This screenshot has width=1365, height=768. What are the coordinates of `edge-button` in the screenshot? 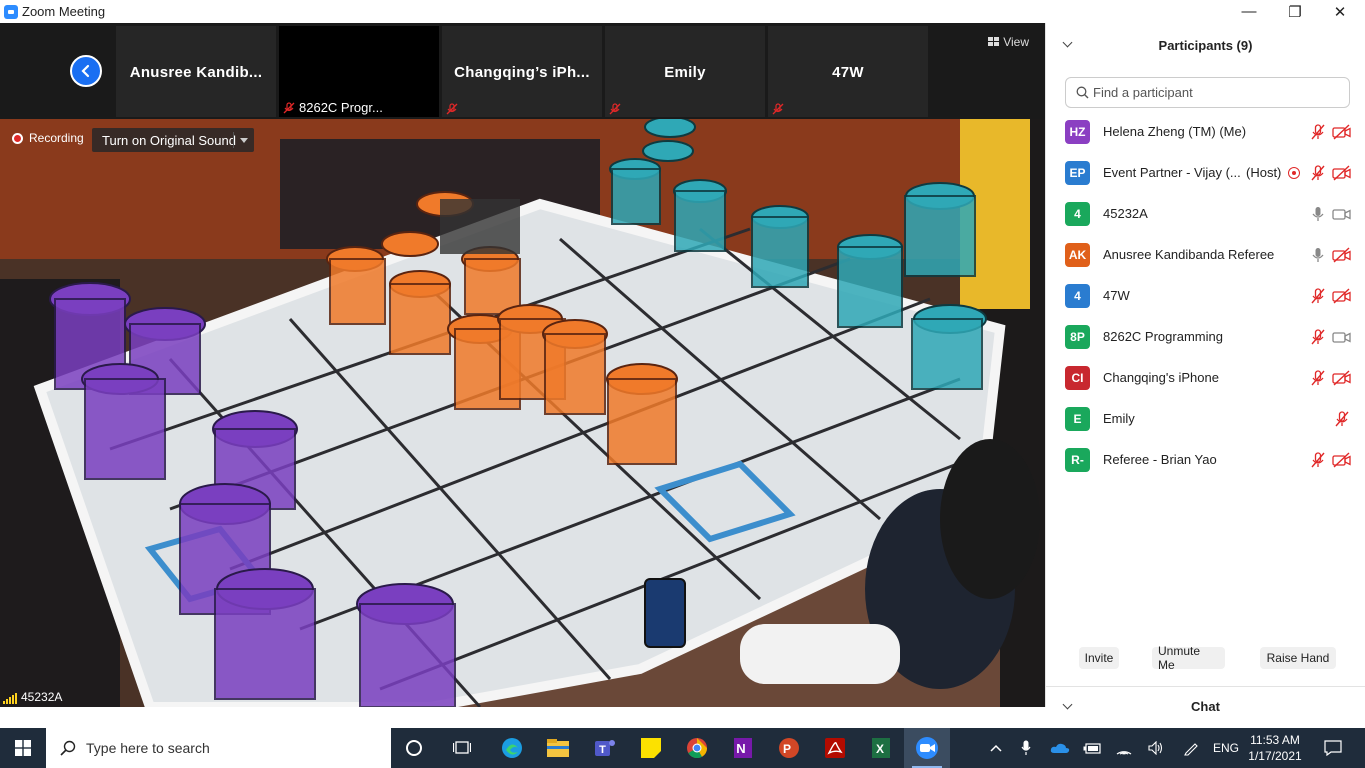 It's located at (512, 748).